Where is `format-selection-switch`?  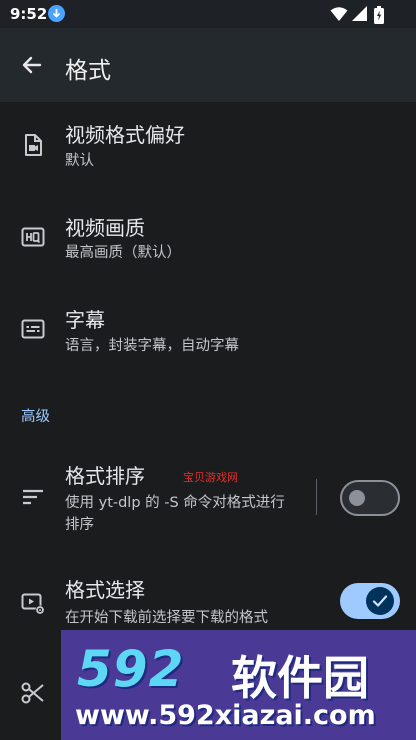
format-selection-switch is located at coordinates (370, 601).